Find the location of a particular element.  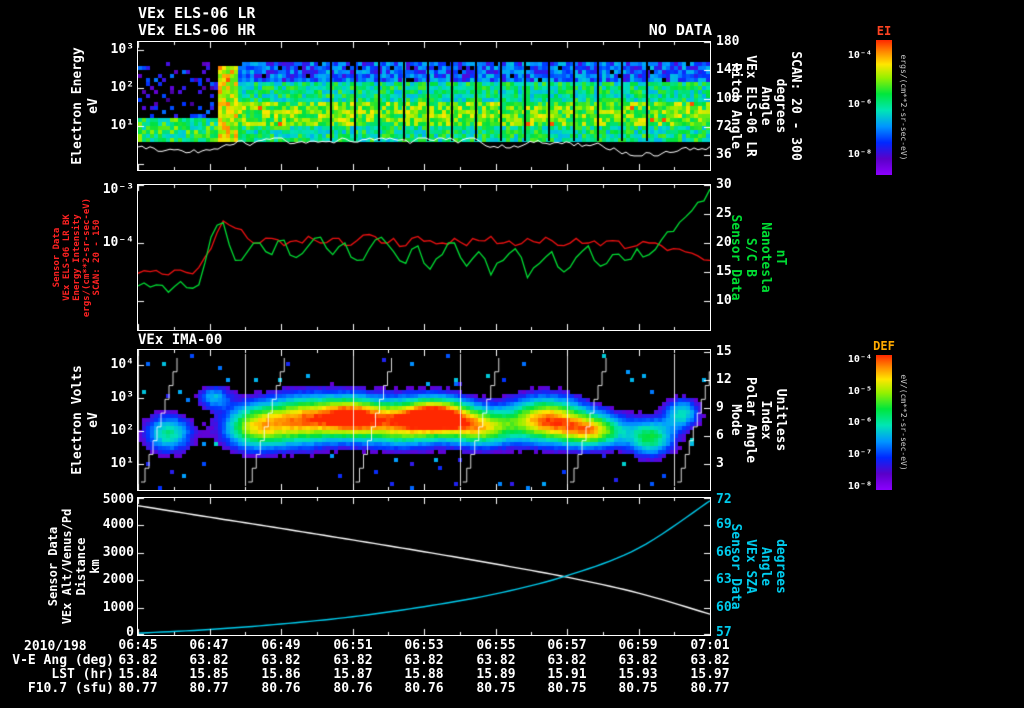

time-tick-label: 06:51 is located at coordinates (353, 645).